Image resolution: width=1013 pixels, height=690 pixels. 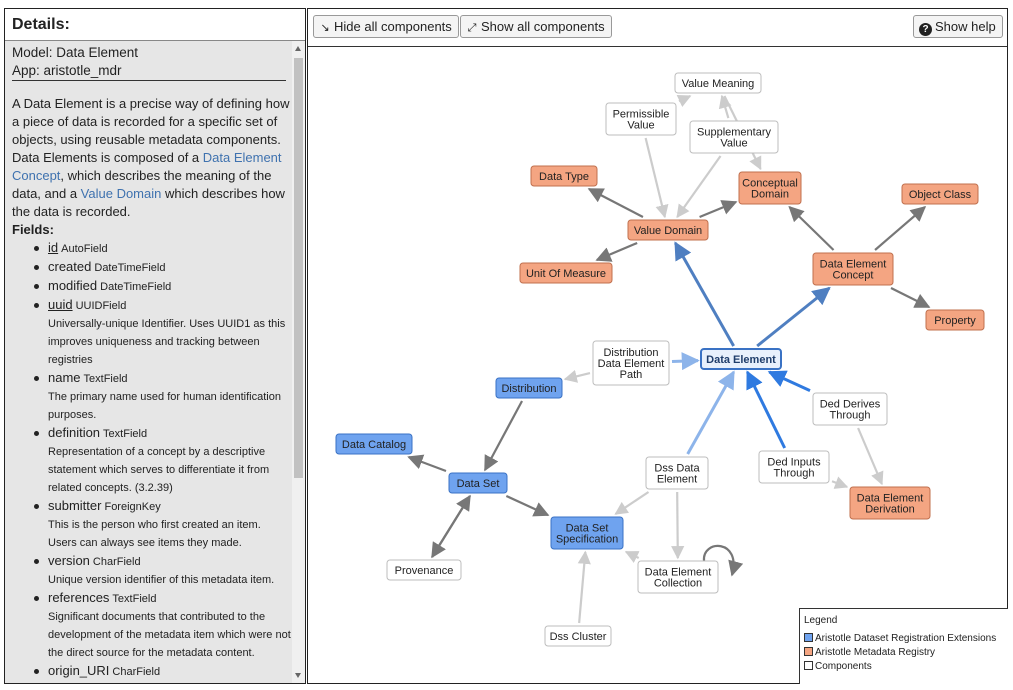 What do you see at coordinates (472, 28) in the screenshot?
I see `expand-icon: ⤢` at bounding box center [472, 28].